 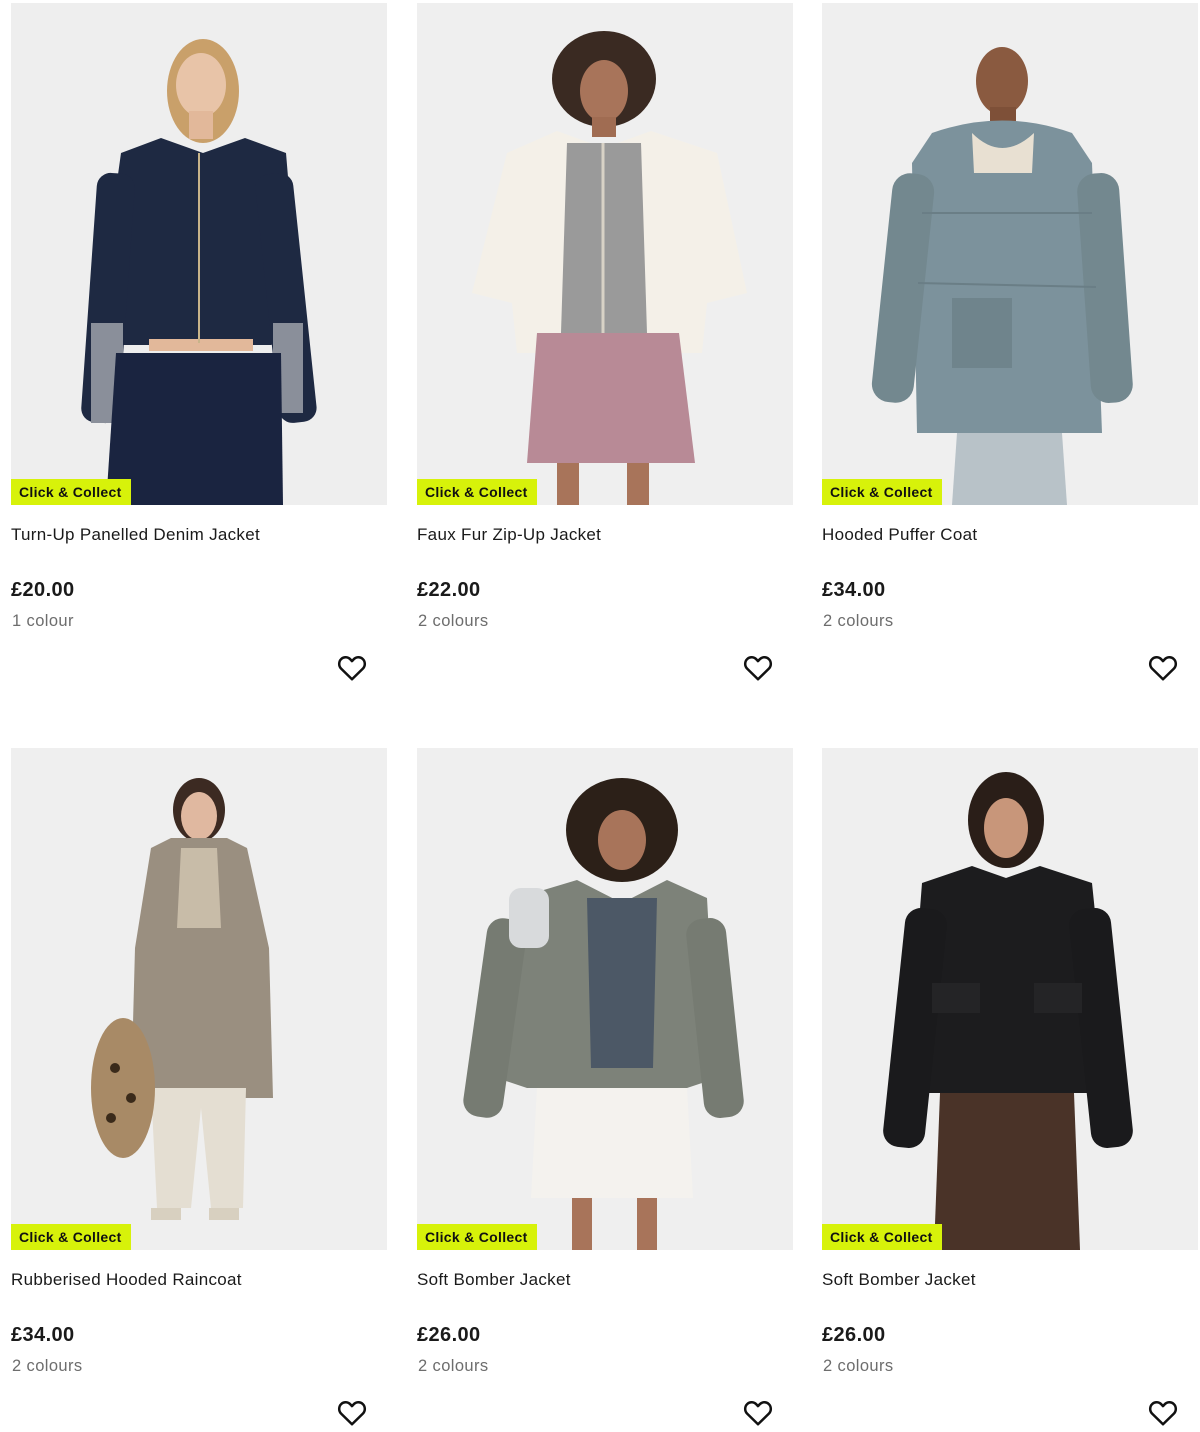 I want to click on bomber-jacket-black-model-image, so click(x=1010, y=999).